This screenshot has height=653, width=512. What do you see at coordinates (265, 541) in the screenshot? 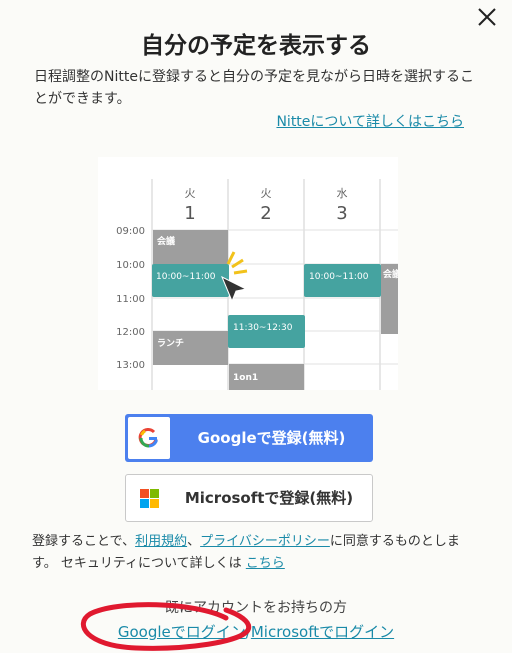
I see `privacy-link: プライバシーポリシー` at bounding box center [265, 541].